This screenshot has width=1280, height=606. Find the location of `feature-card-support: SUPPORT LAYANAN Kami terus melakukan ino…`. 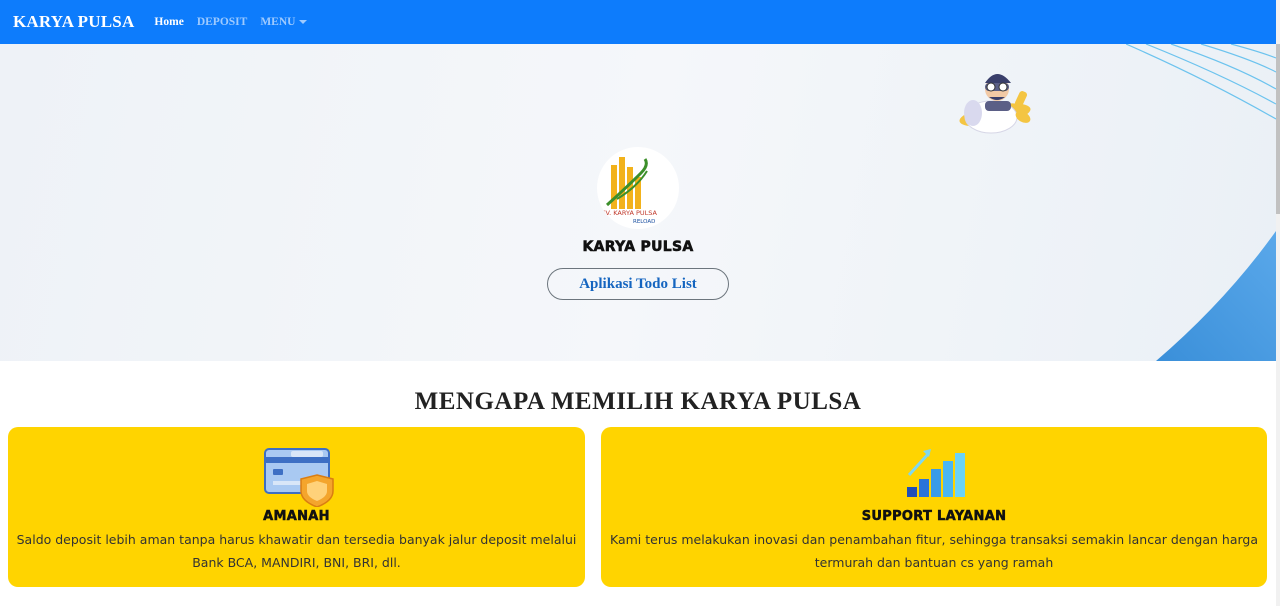

feature-card-support: SUPPORT LAYANAN Kami terus melakukan ino… is located at coordinates (934, 507).